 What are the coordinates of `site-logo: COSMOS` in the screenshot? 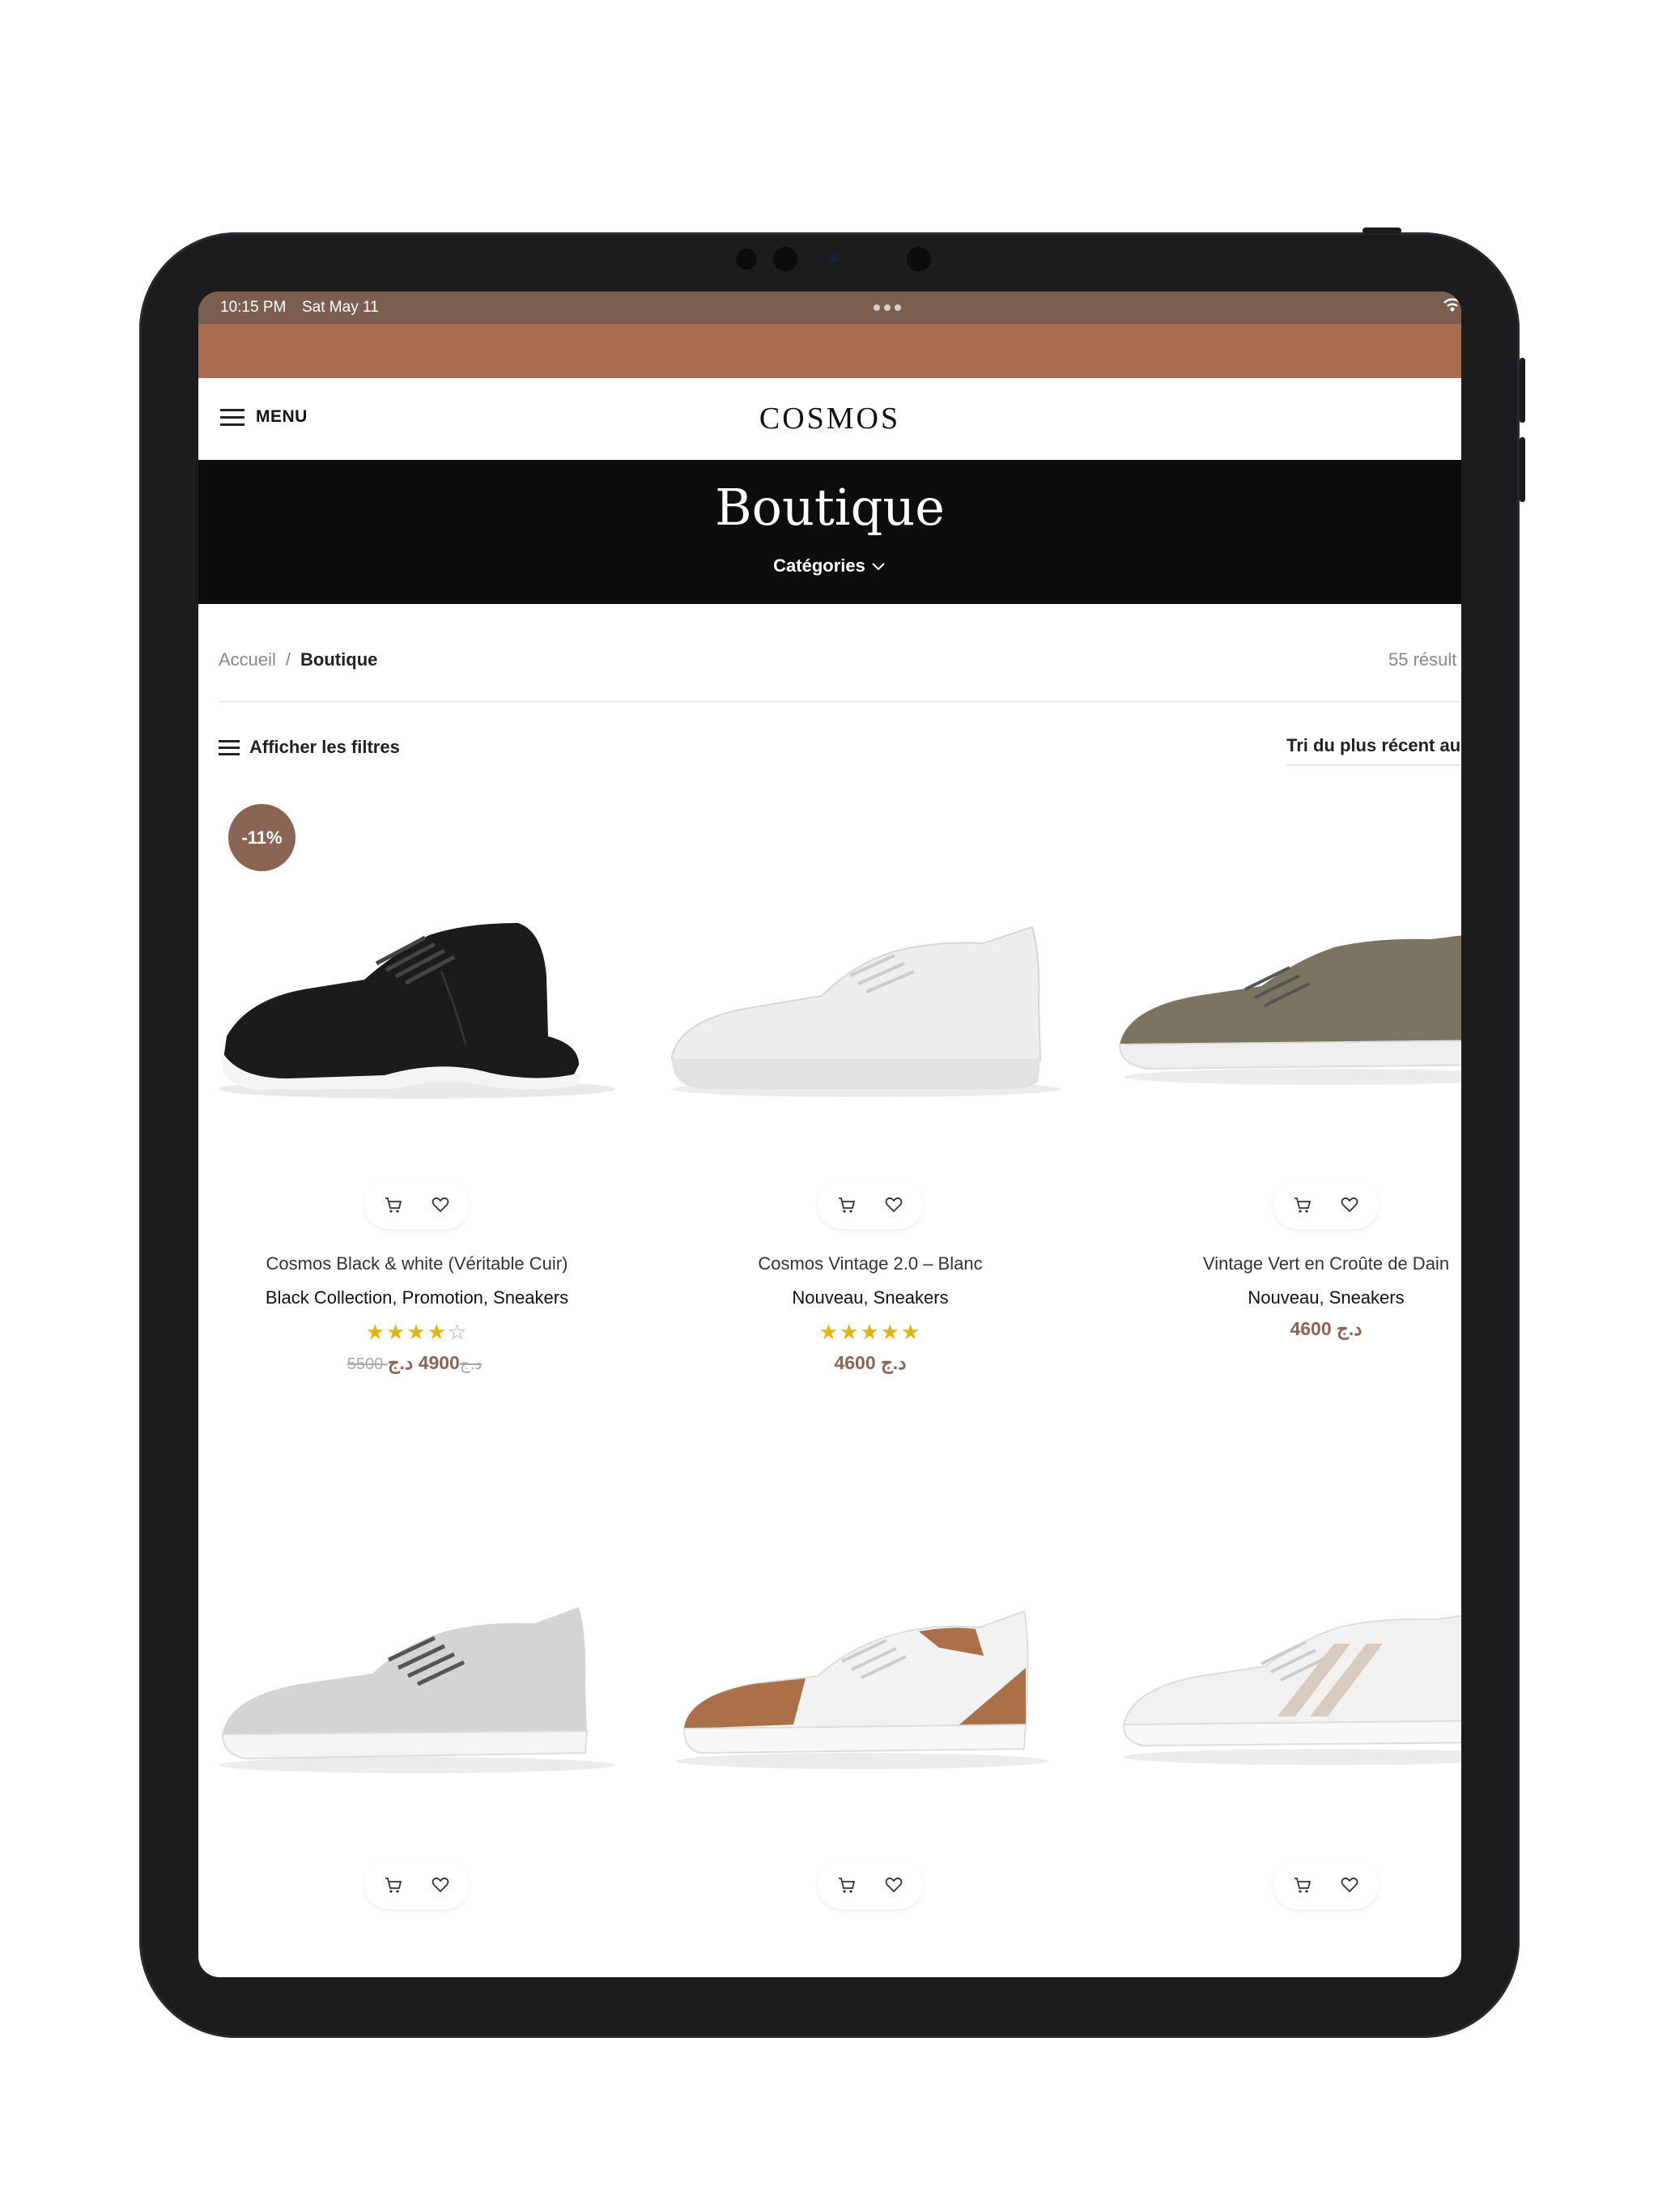 It's located at (829, 418).